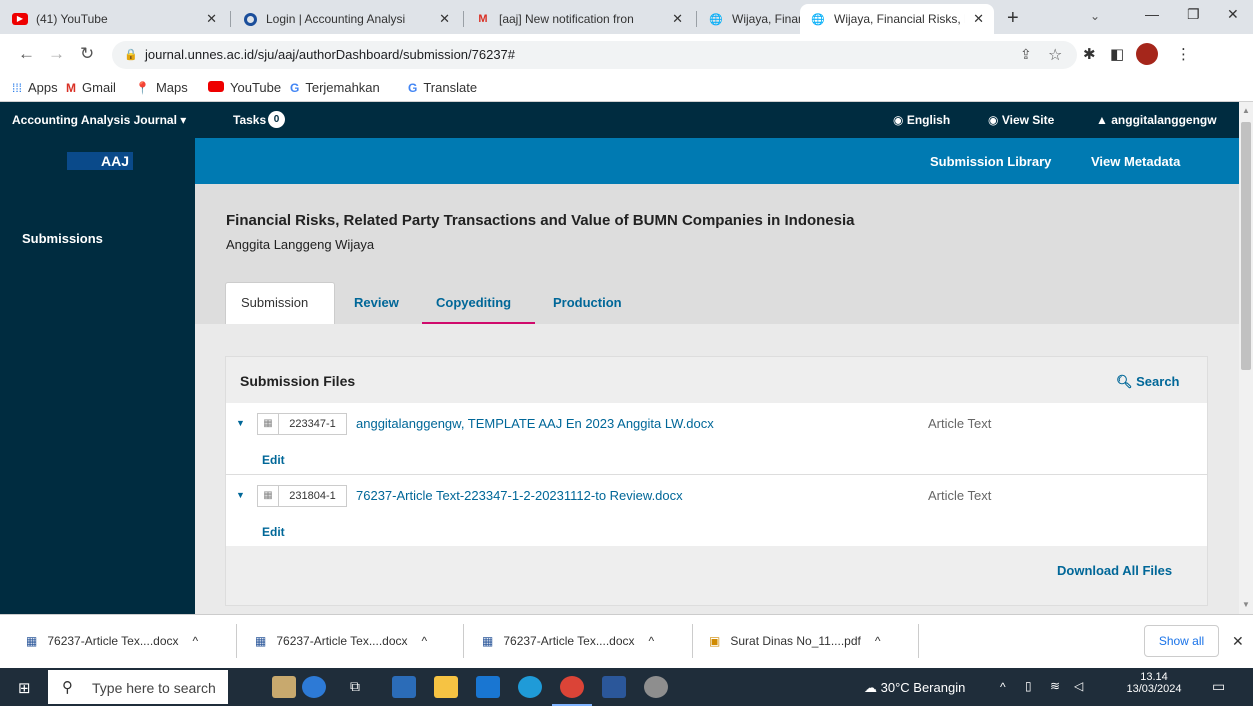 This screenshot has height=706, width=1253. I want to click on scroll-down-arrow-icon: ▼, so click(1246, 604).